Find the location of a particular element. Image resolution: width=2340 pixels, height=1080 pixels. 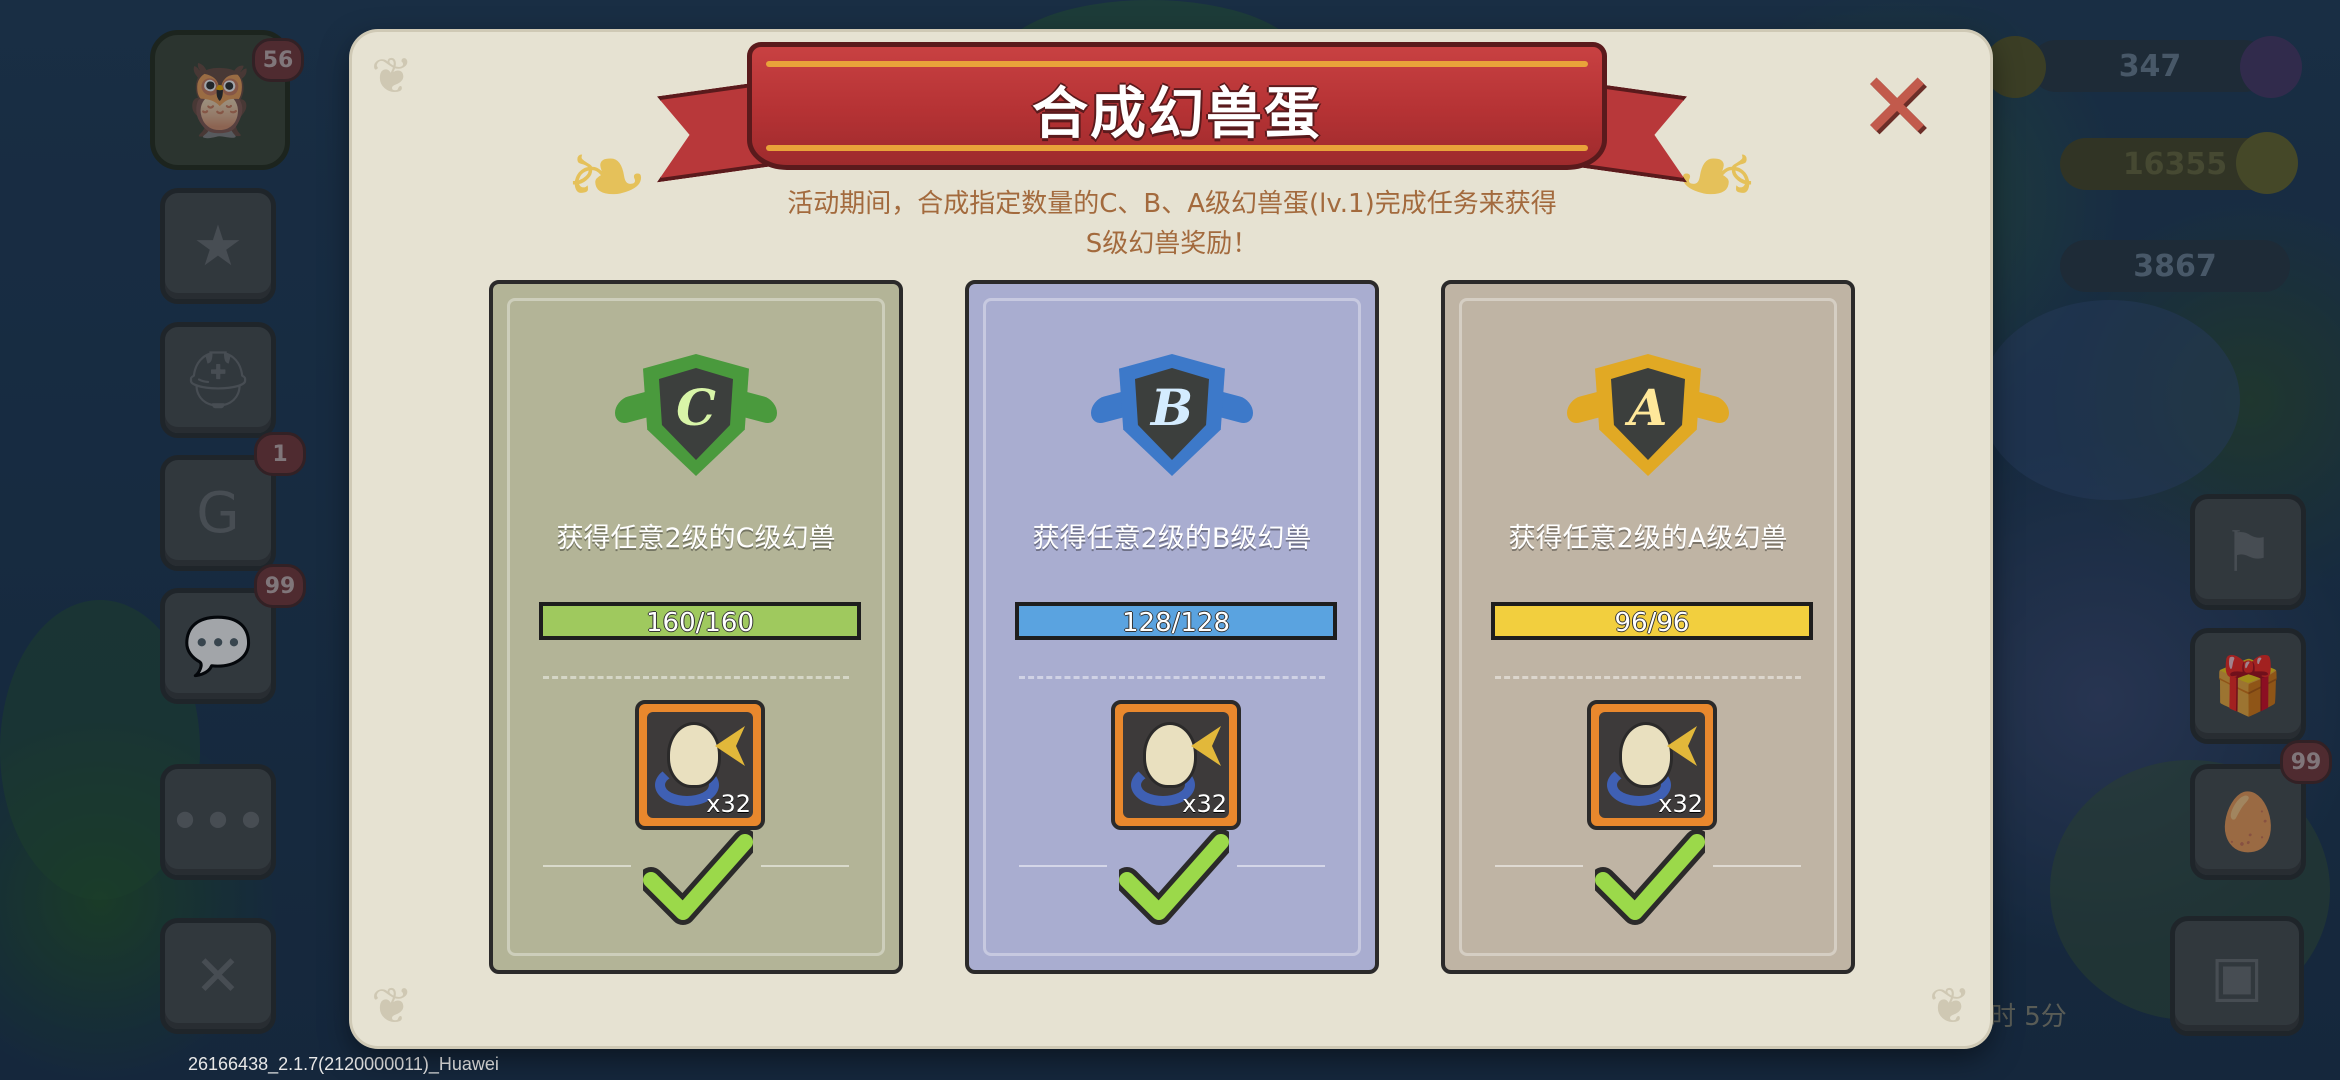

description-line-2: S级幻兽奖励！ is located at coordinates (1172, 244).